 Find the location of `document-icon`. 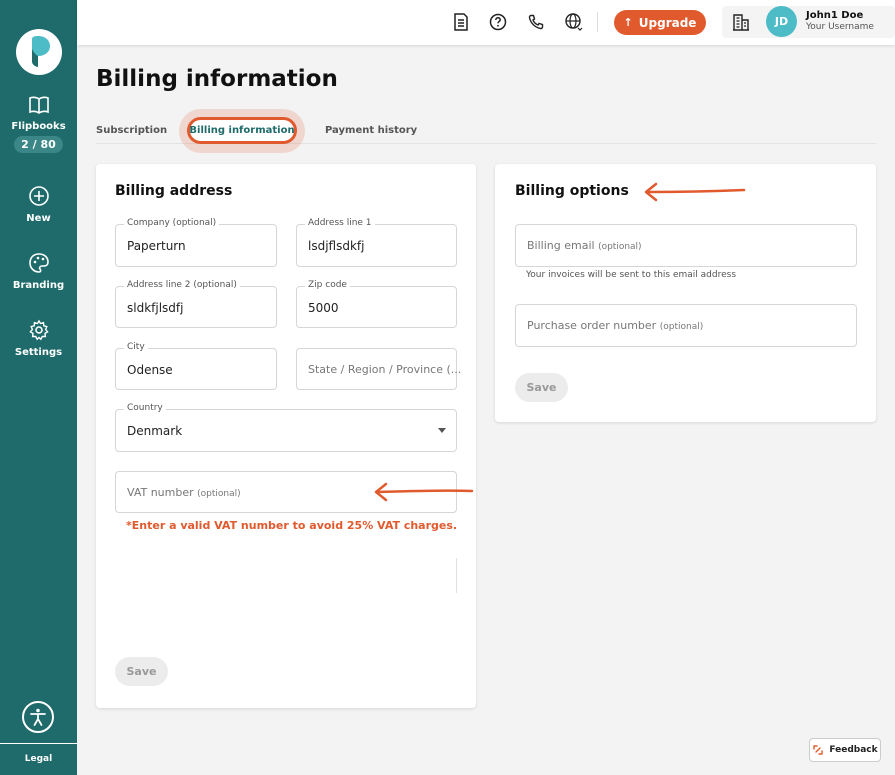

document-icon is located at coordinates (461, 22).